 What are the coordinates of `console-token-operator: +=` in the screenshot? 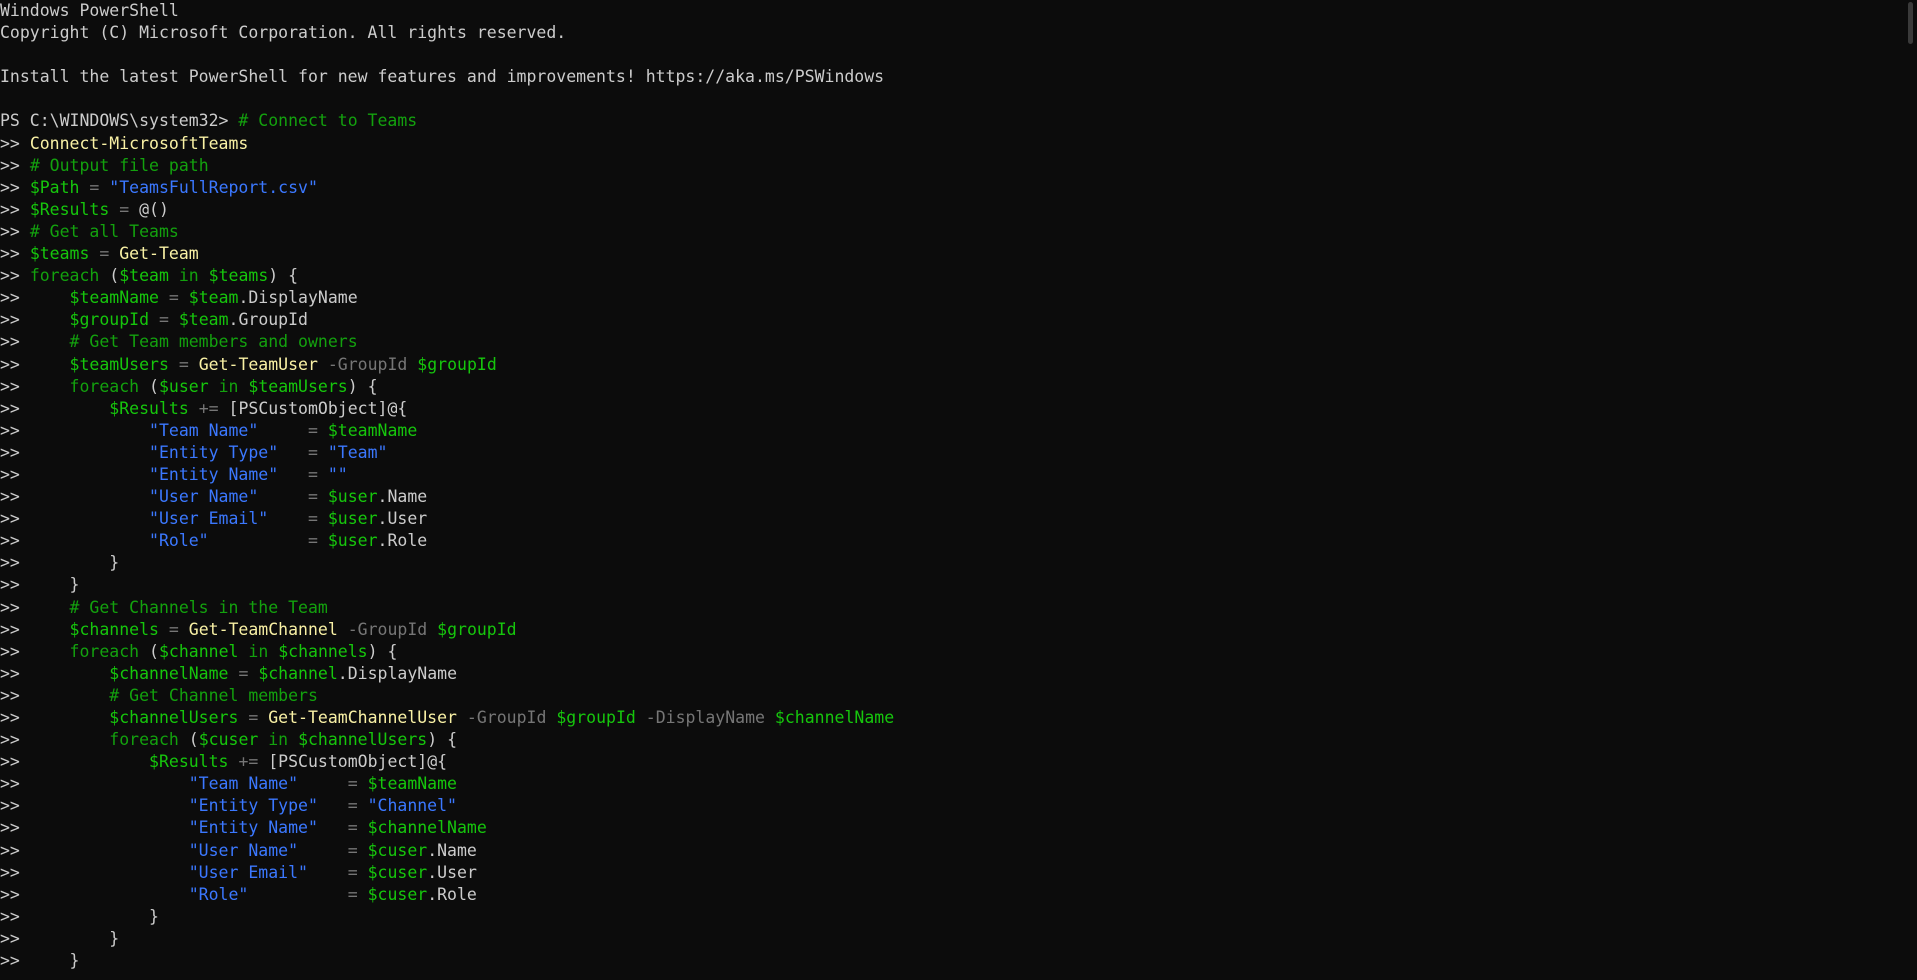 It's located at (248, 762).